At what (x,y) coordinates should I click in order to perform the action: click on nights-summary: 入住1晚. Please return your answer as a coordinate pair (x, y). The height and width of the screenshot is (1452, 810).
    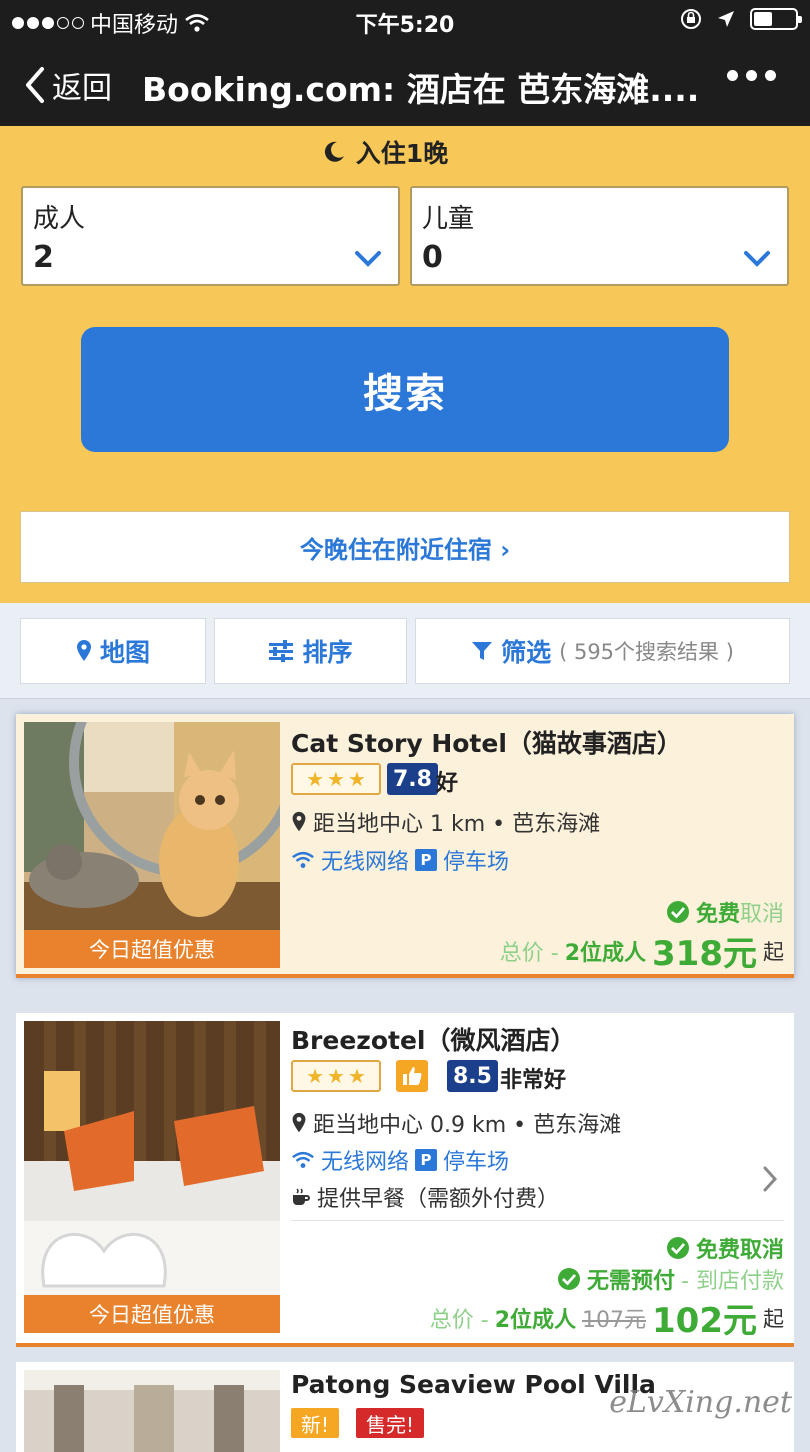
    Looking at the image, I should click on (385, 152).